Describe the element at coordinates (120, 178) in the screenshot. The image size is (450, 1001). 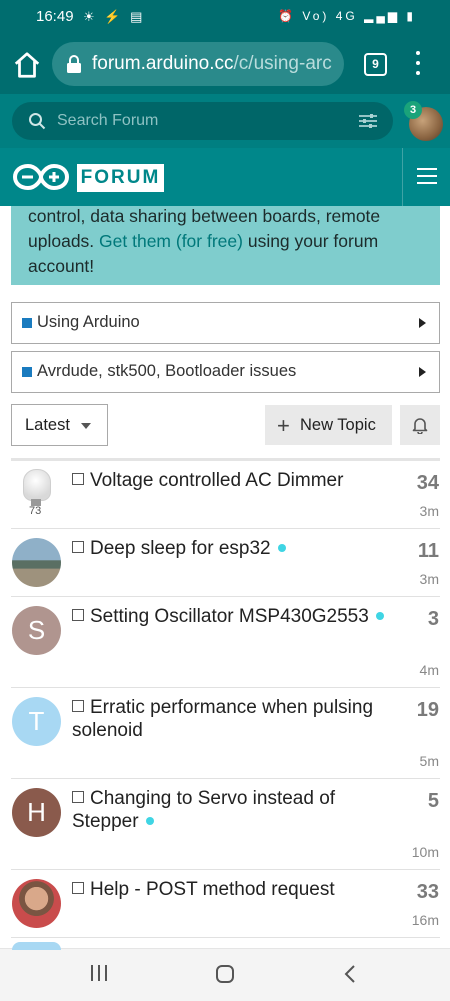
I see `forum-label: FORUM` at that location.